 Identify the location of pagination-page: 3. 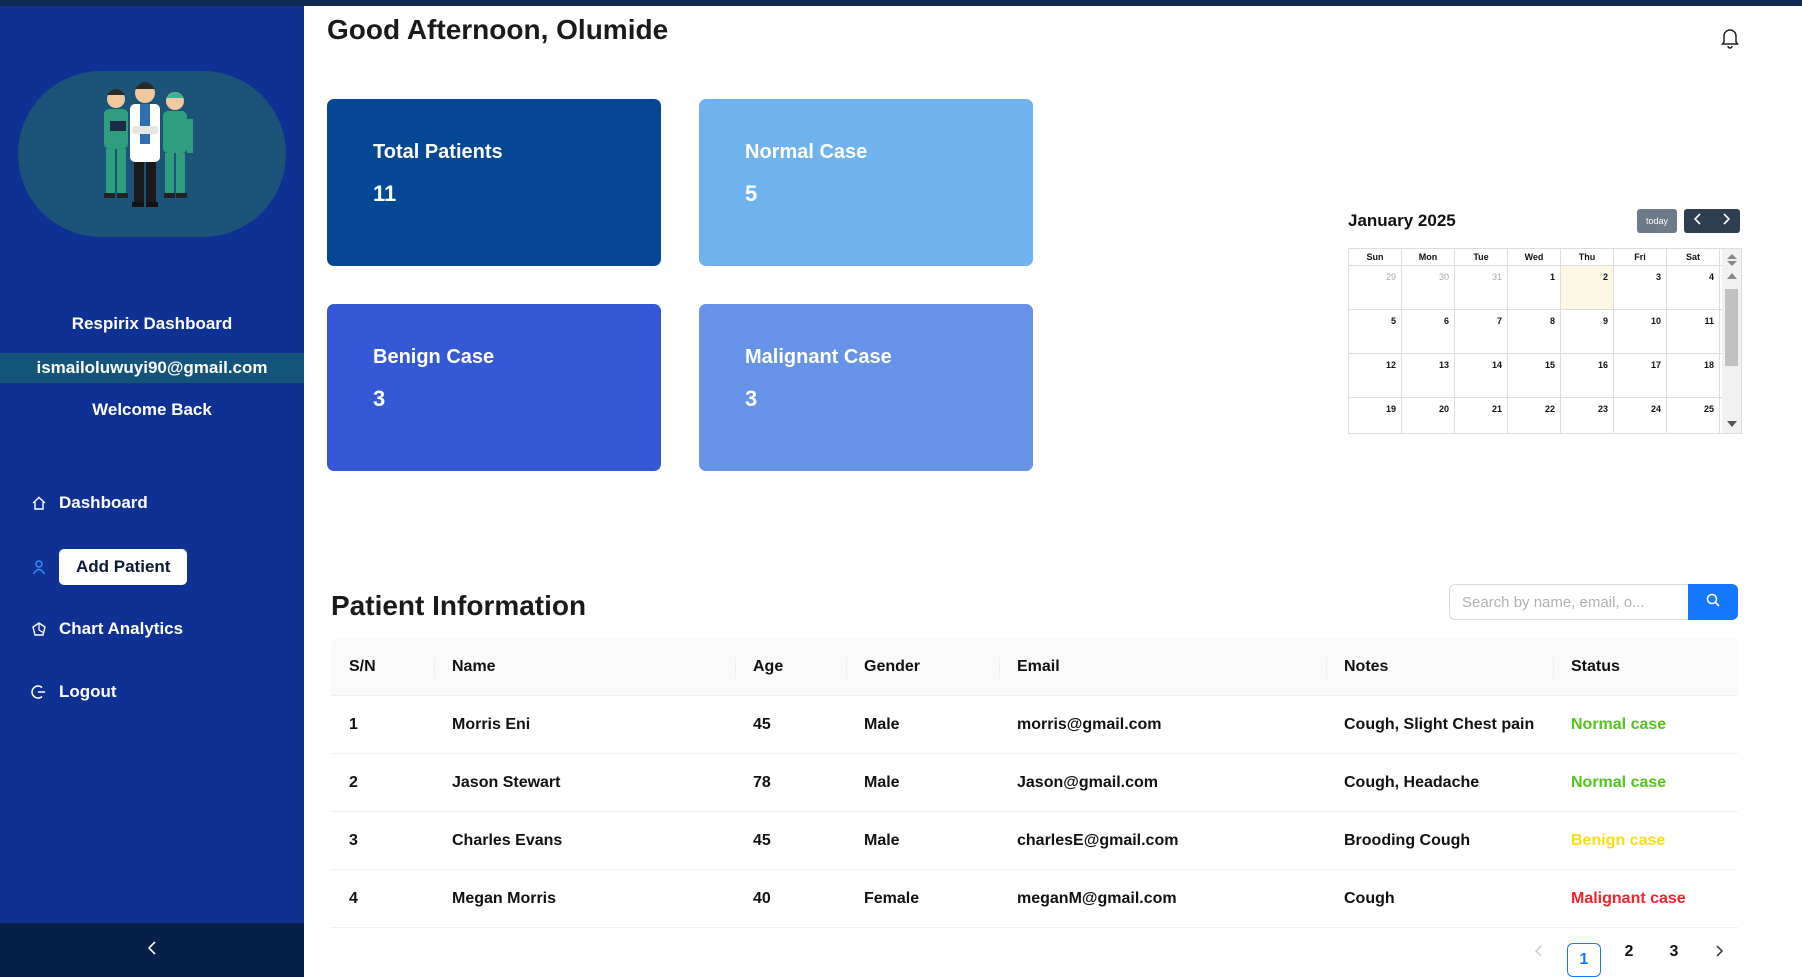
(1674, 952).